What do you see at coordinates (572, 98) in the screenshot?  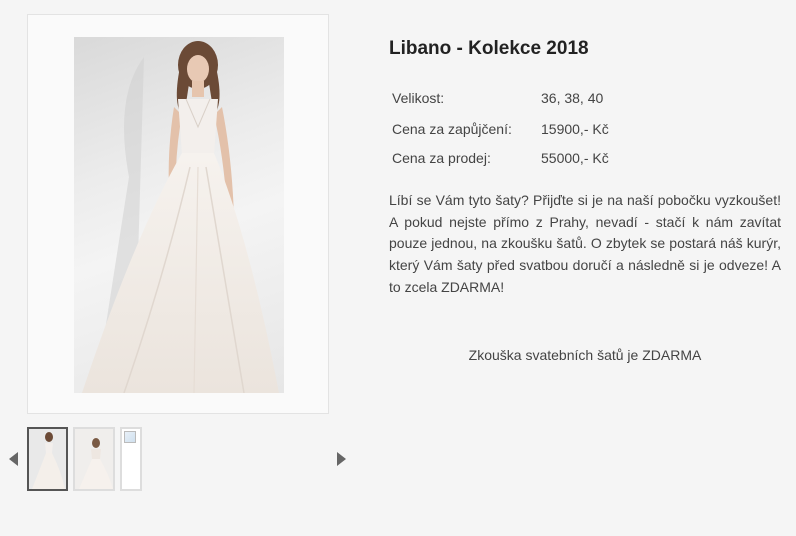 I see `spec-value: 36, 38, 40` at bounding box center [572, 98].